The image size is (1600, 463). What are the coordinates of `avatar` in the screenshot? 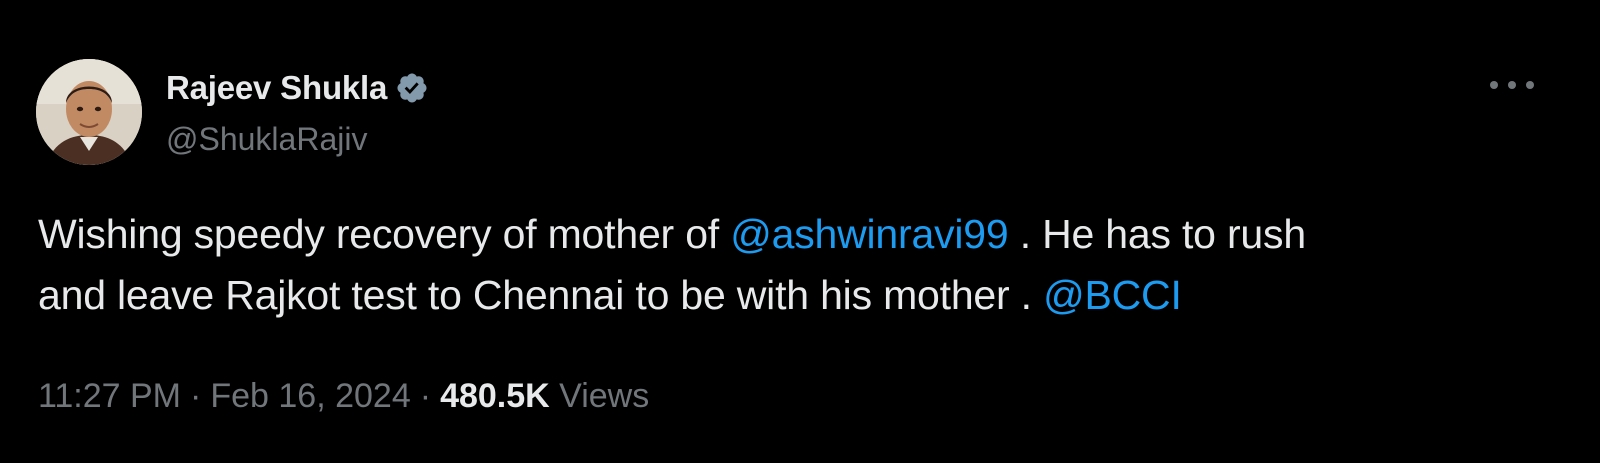 It's located at (89, 112).